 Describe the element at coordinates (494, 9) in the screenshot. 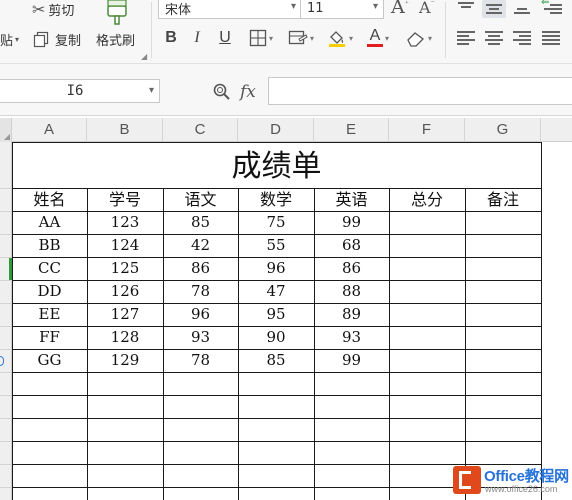

I see `align-middle-button` at that location.